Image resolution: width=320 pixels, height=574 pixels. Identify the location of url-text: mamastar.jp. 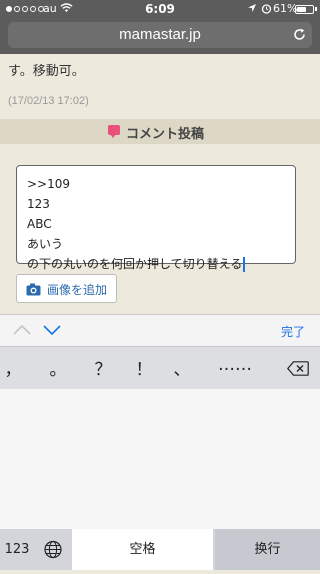
(160, 34).